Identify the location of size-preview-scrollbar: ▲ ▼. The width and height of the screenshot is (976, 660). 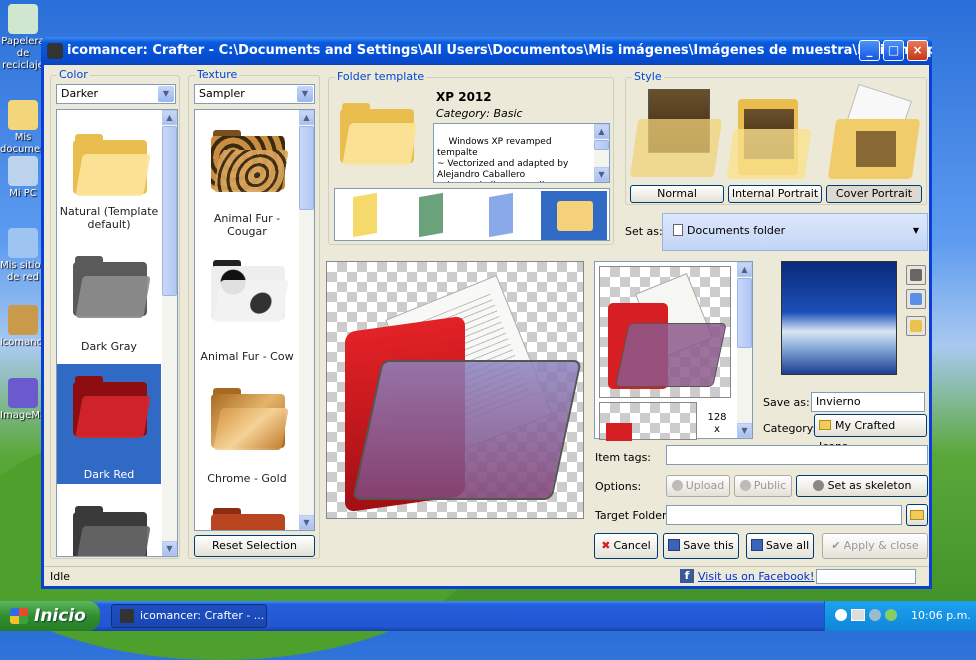
(744, 350).